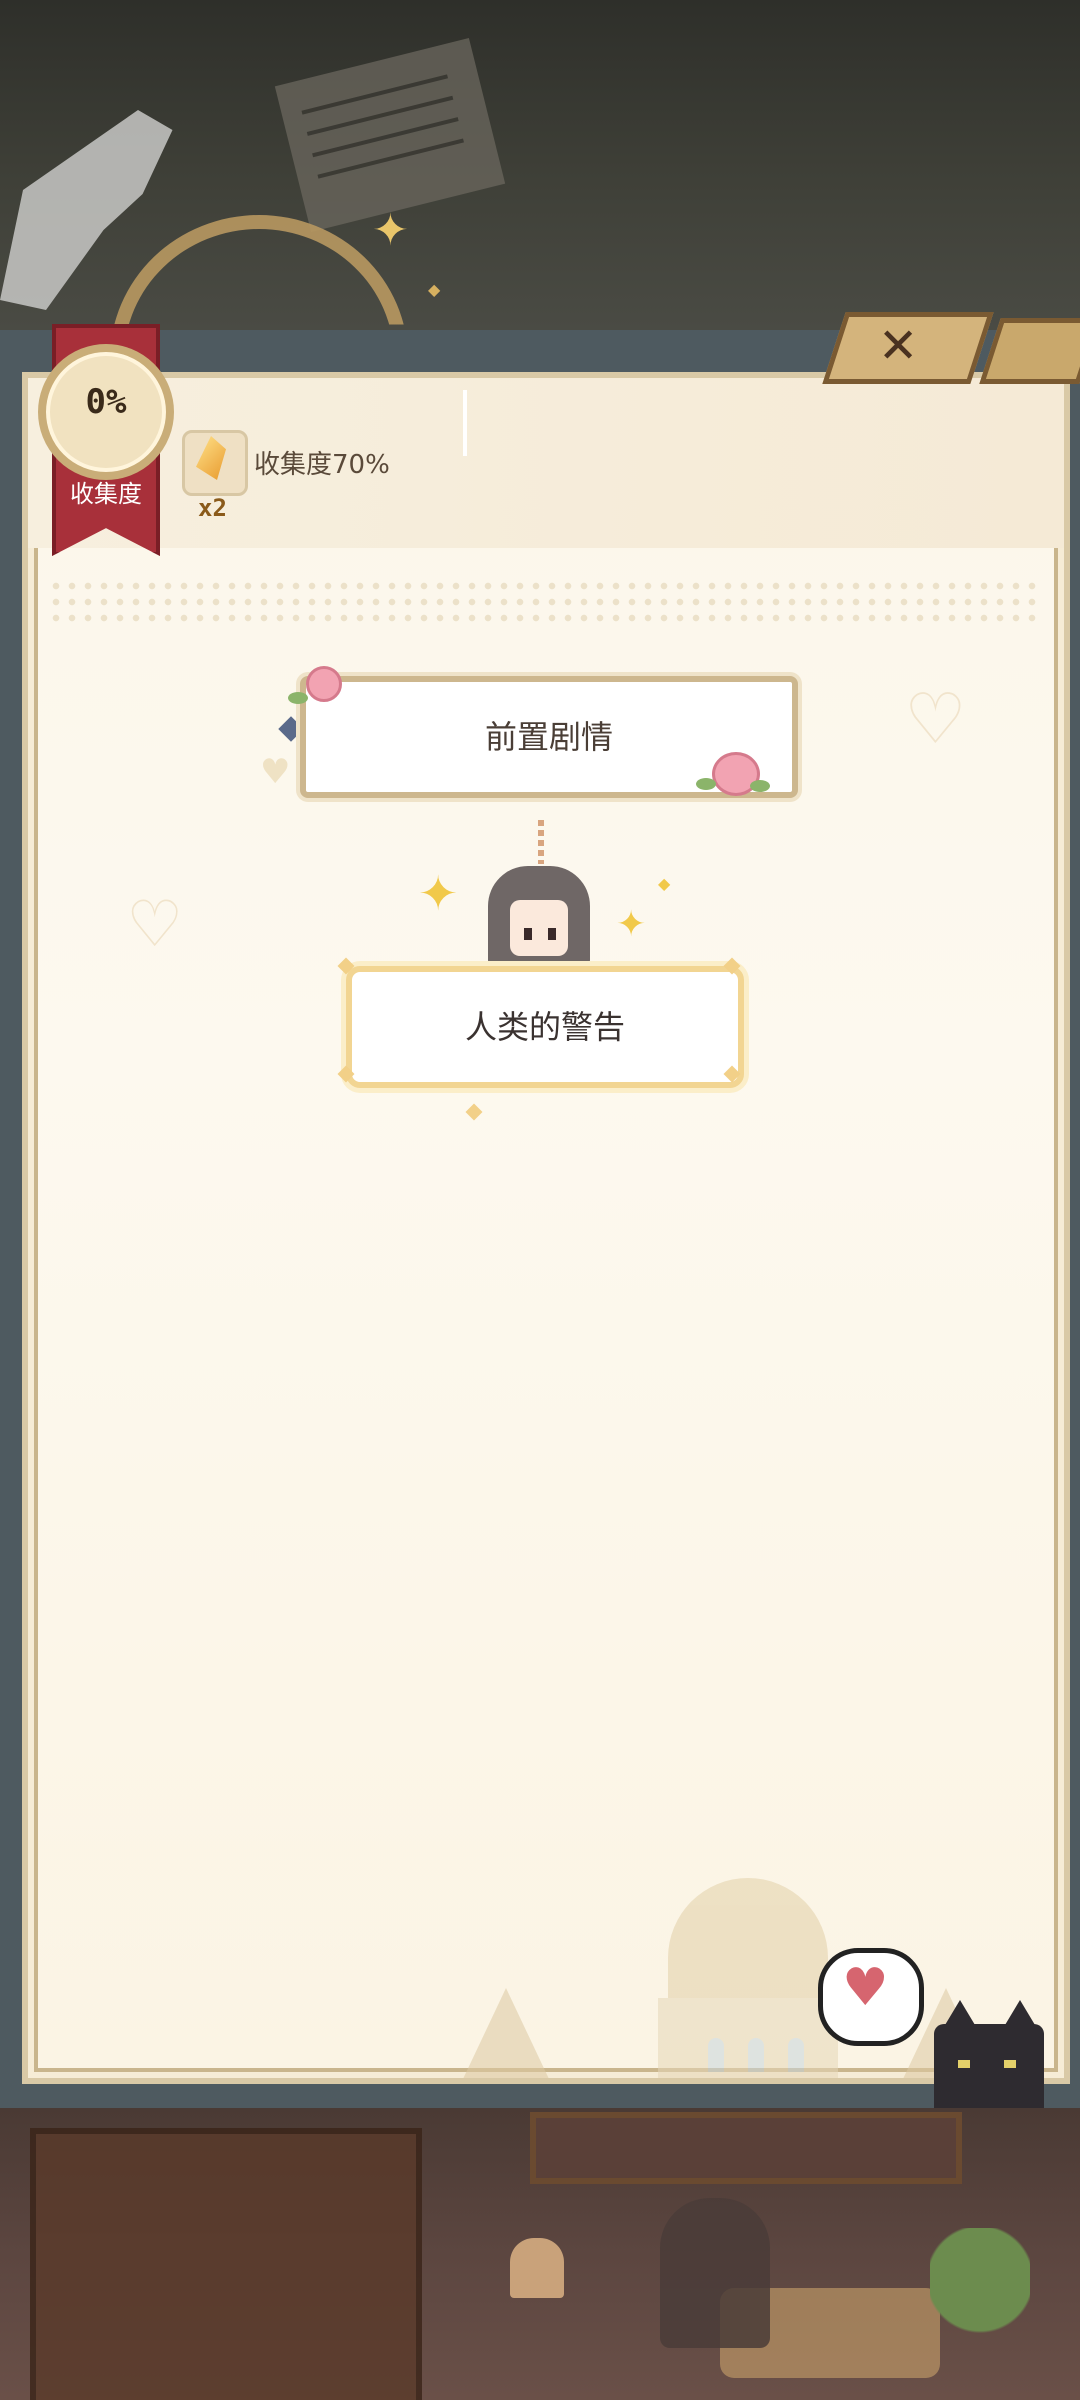 The width and height of the screenshot is (1080, 2400). Describe the element at coordinates (989, 2055) in the screenshot. I see `black-cat` at that location.